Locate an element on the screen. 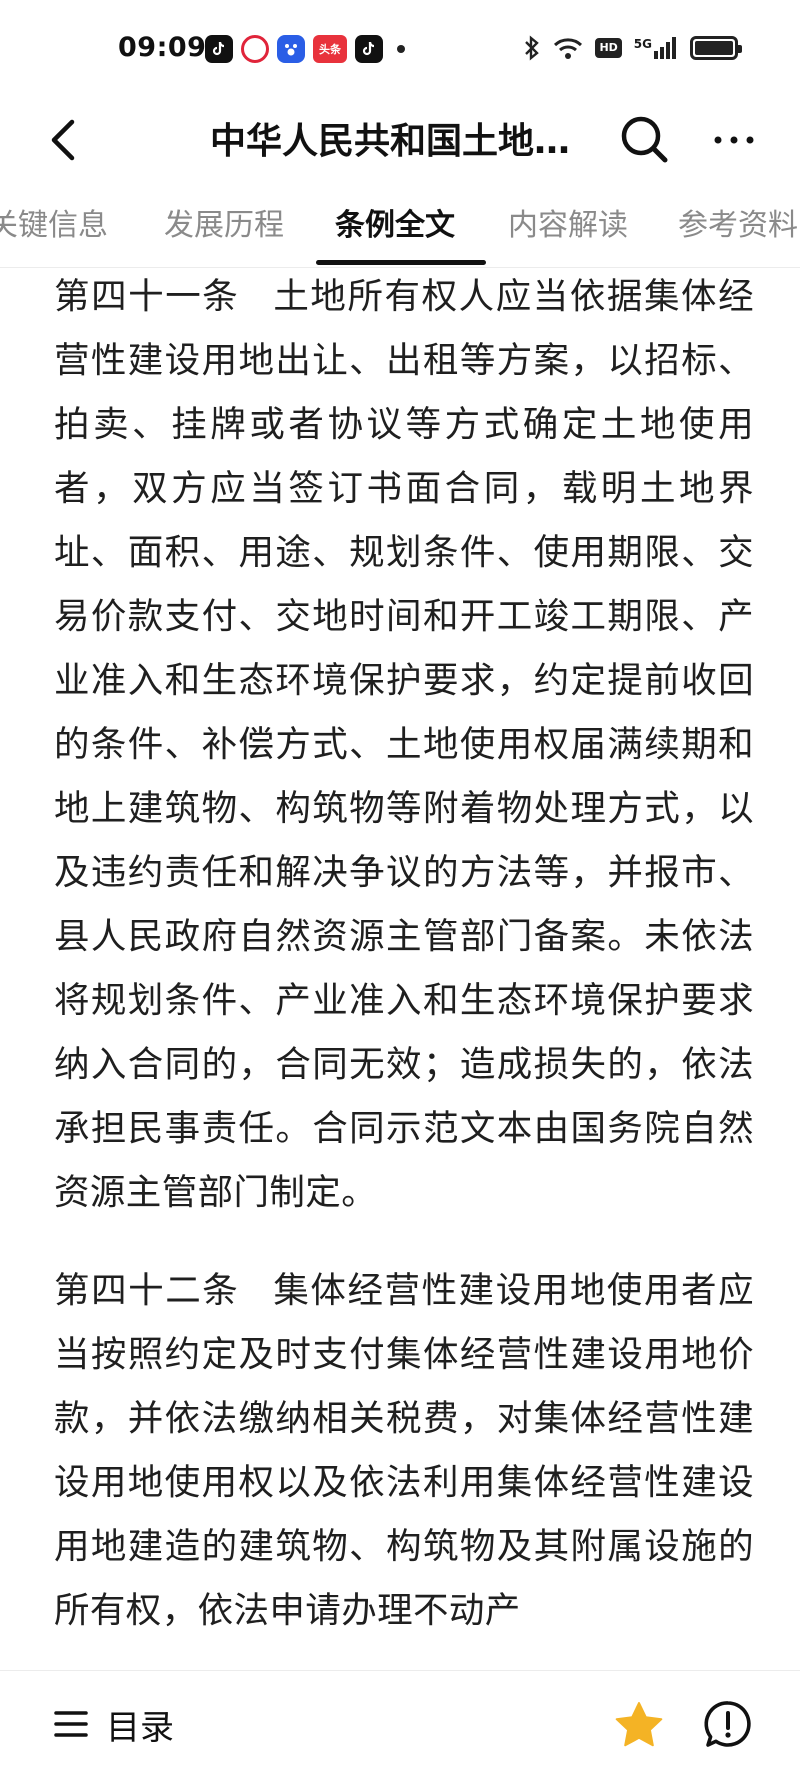 This screenshot has width=800, height=1778. notification-icons: 头条 is located at coordinates (305, 49).